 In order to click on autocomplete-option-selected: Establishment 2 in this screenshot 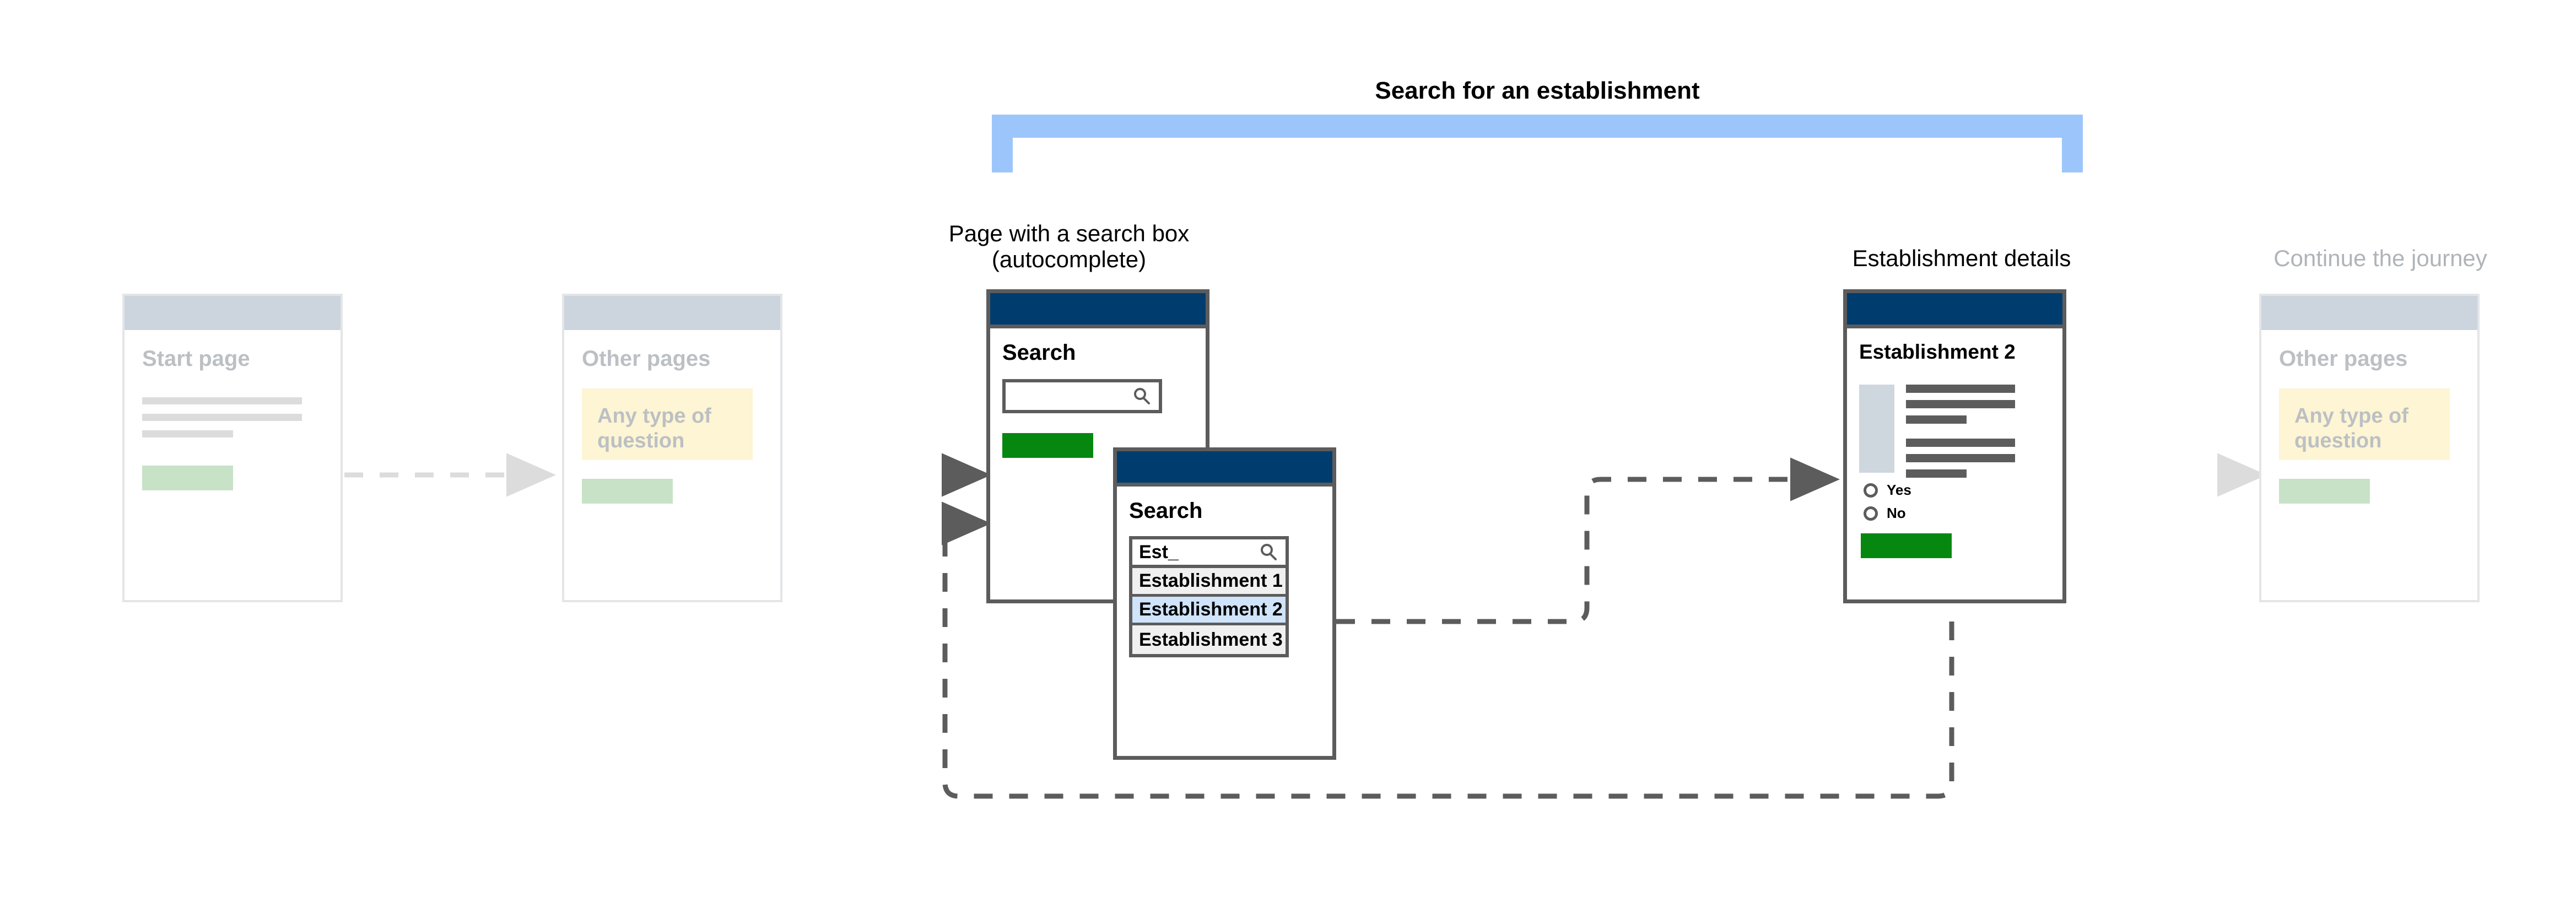, I will do `click(1209, 611)`.